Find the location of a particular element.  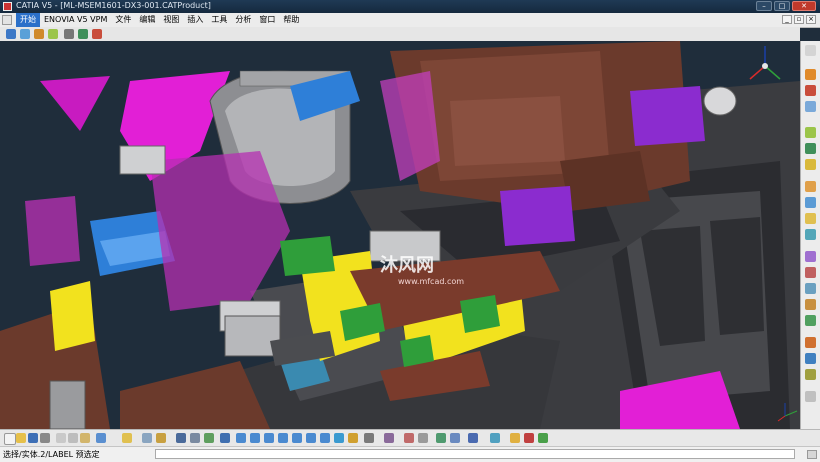

isometric-view-icon is located at coordinates (339, 438).